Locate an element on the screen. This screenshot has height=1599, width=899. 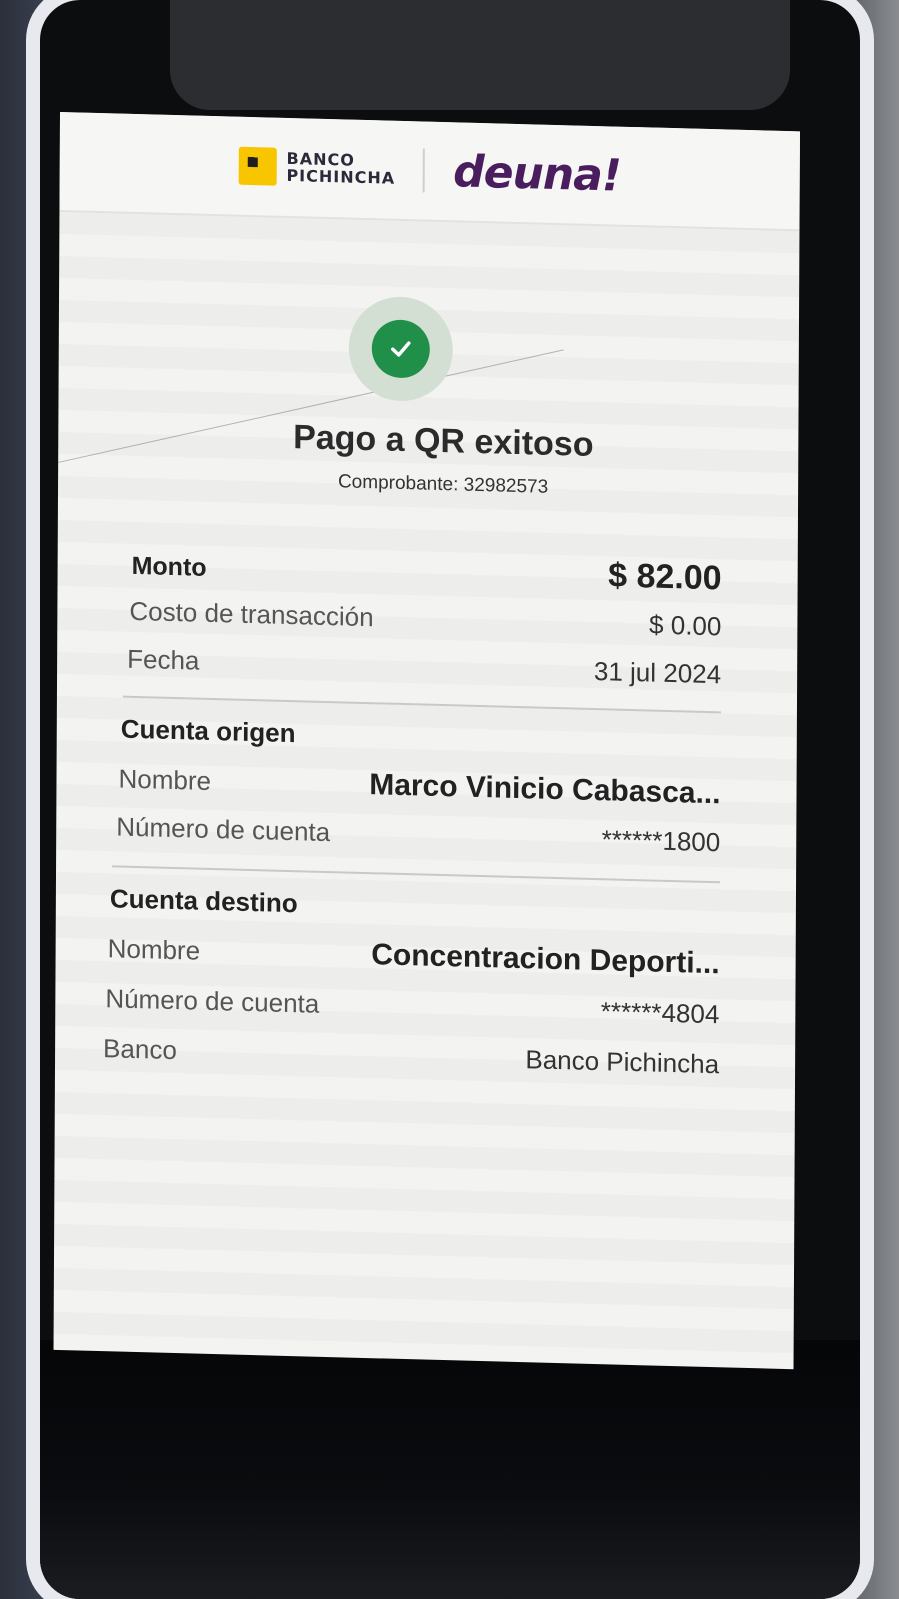
origin-account-row: Número de cuenta ******1800 is located at coordinates (418, 834).